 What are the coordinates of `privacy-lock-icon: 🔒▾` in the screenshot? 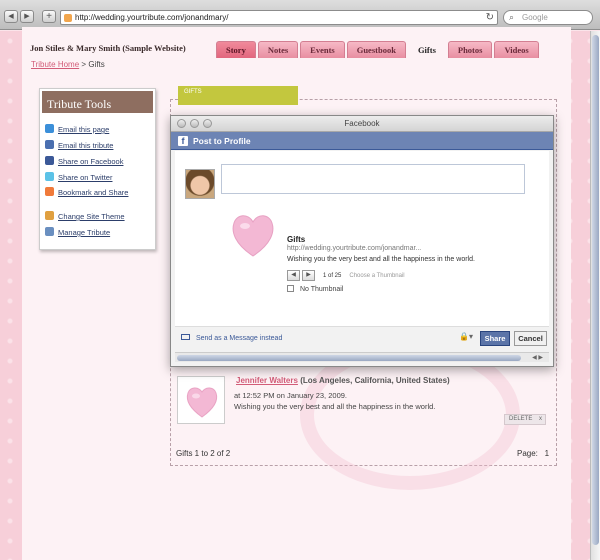 It's located at (466, 336).